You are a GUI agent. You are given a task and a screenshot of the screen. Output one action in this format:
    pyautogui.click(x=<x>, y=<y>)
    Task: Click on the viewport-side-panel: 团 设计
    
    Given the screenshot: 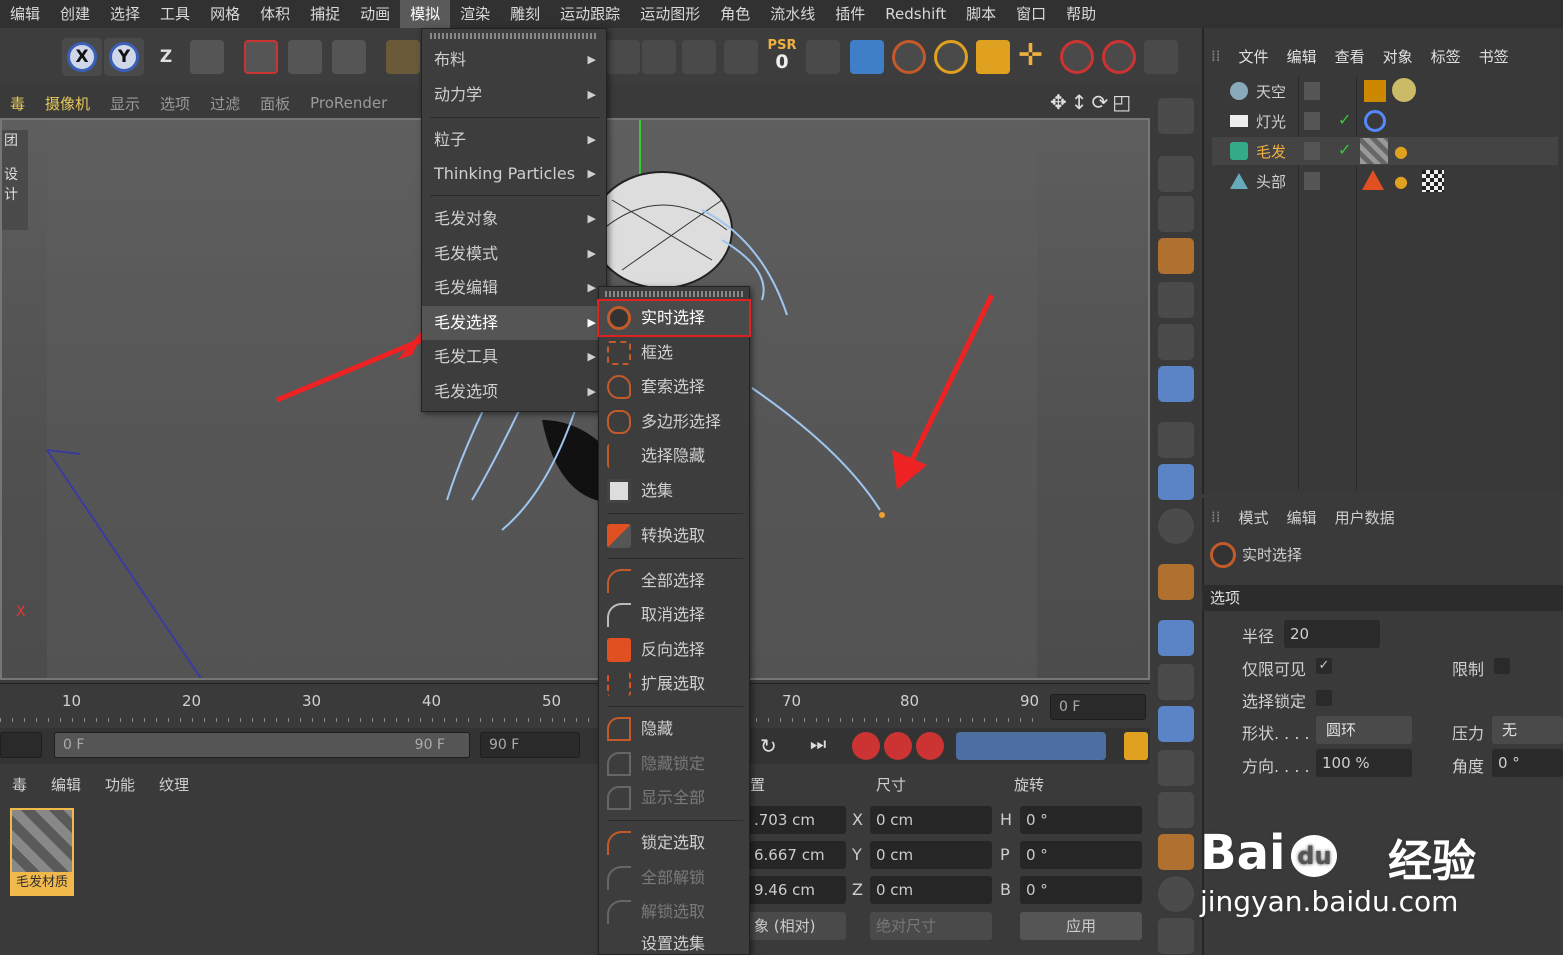 What is the action you would take?
    pyautogui.click(x=15, y=180)
    